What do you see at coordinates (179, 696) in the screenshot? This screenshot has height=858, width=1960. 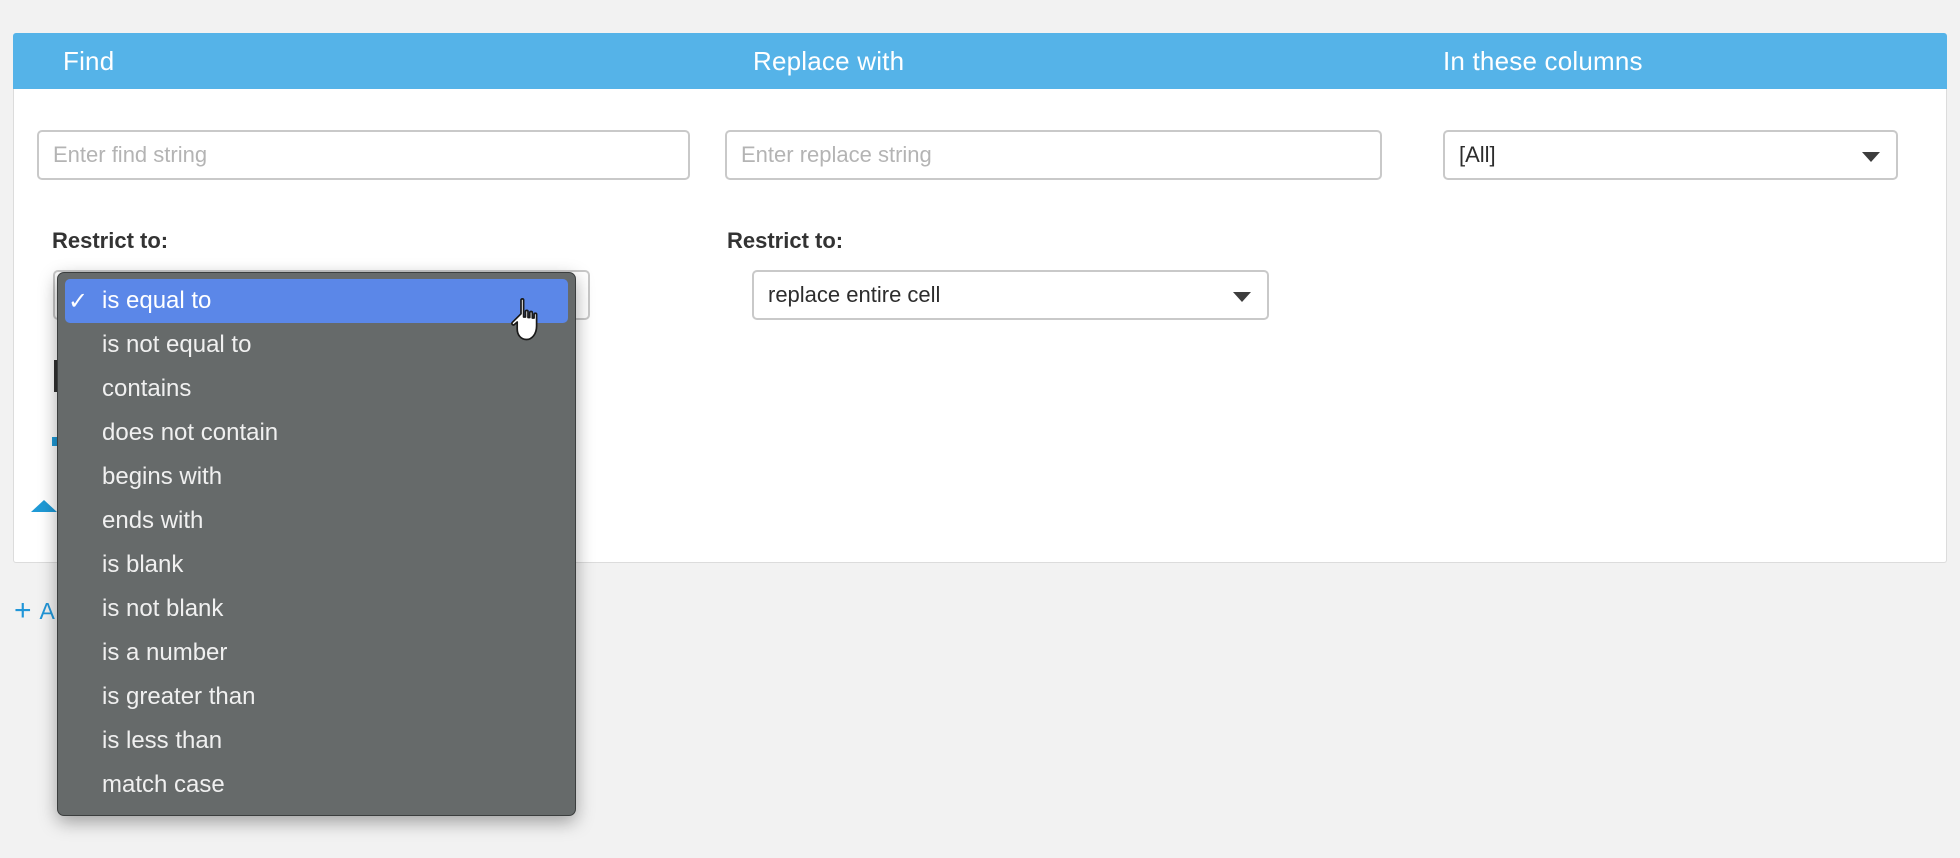 I see `menu-item-label: is greater than` at bounding box center [179, 696].